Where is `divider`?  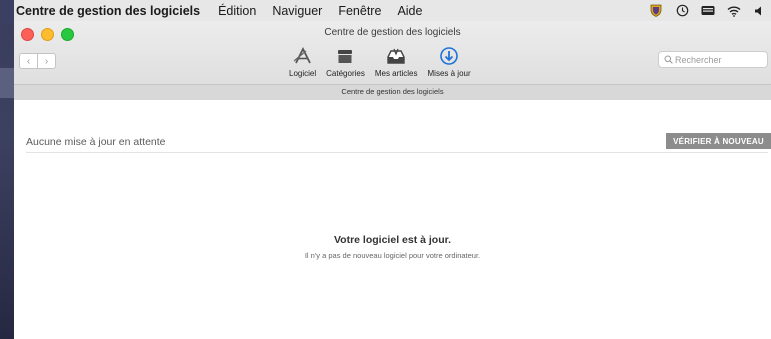
divider is located at coordinates (397, 152).